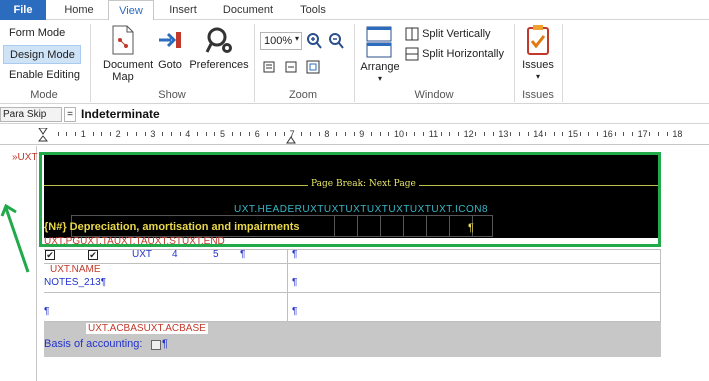 Image resolution: width=709 pixels, height=381 pixels. What do you see at coordinates (281, 41) in the screenshot?
I see `zoom-select: 100% ▾` at bounding box center [281, 41].